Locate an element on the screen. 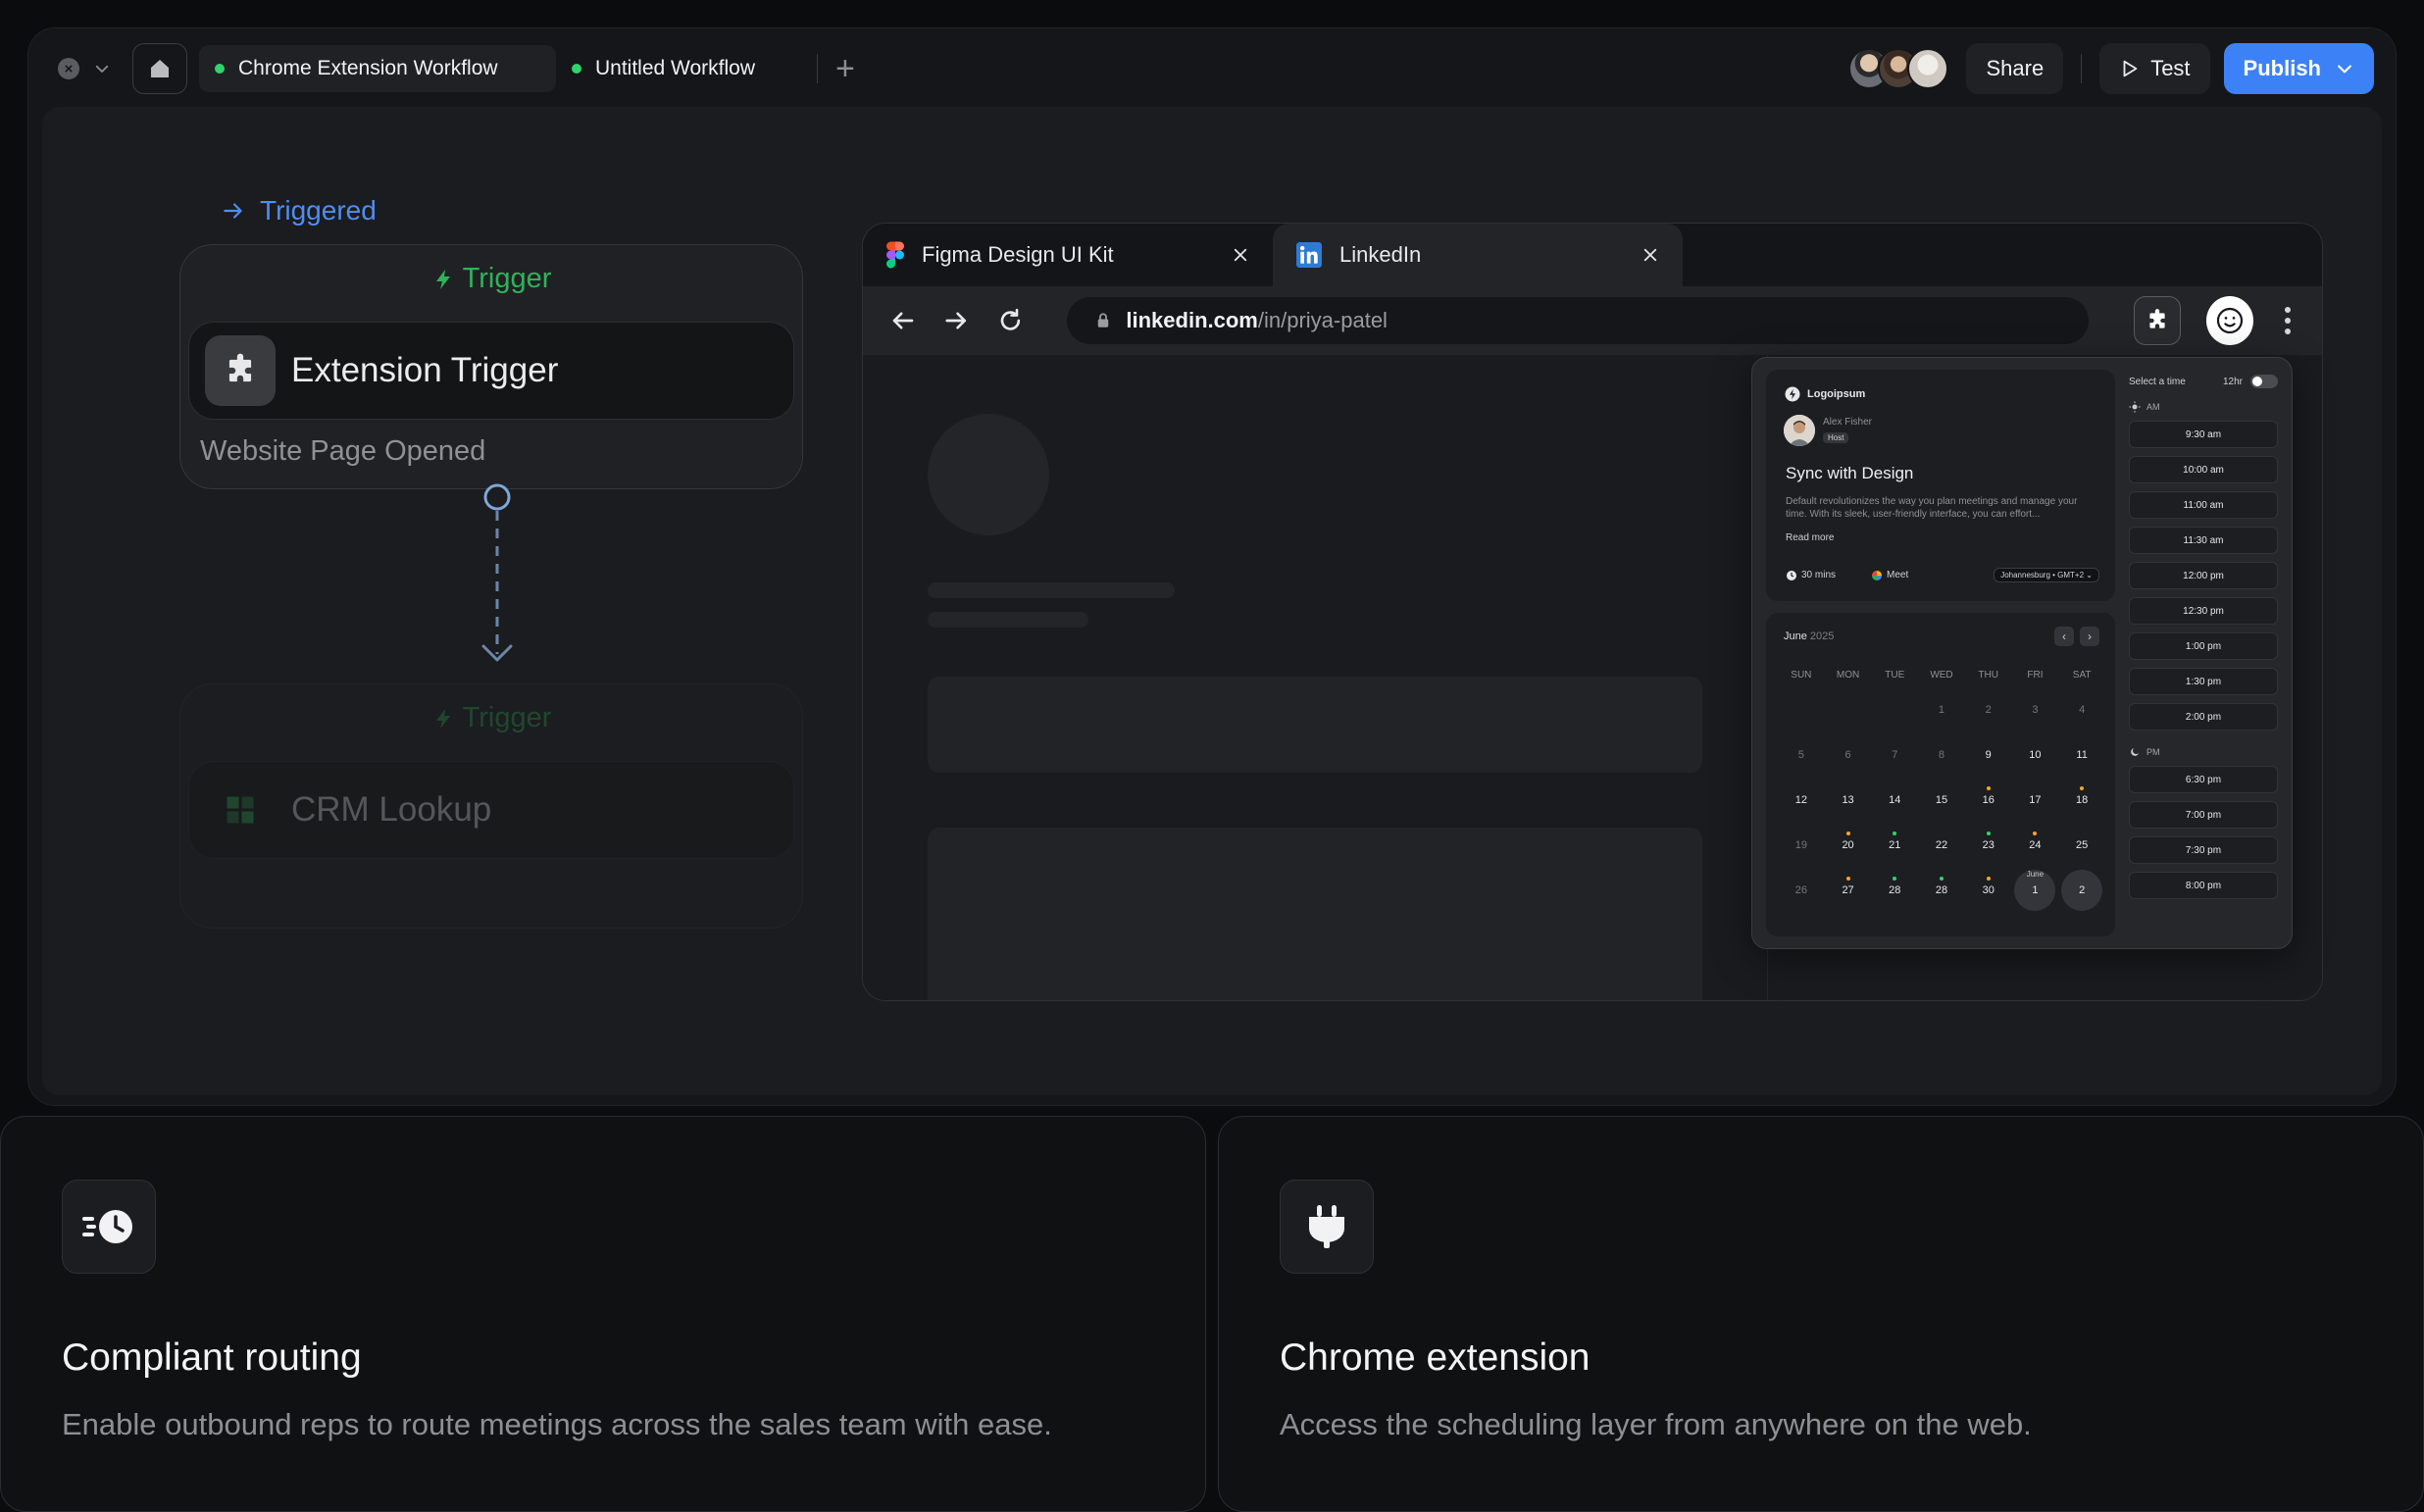  home-button is located at coordinates (160, 68).